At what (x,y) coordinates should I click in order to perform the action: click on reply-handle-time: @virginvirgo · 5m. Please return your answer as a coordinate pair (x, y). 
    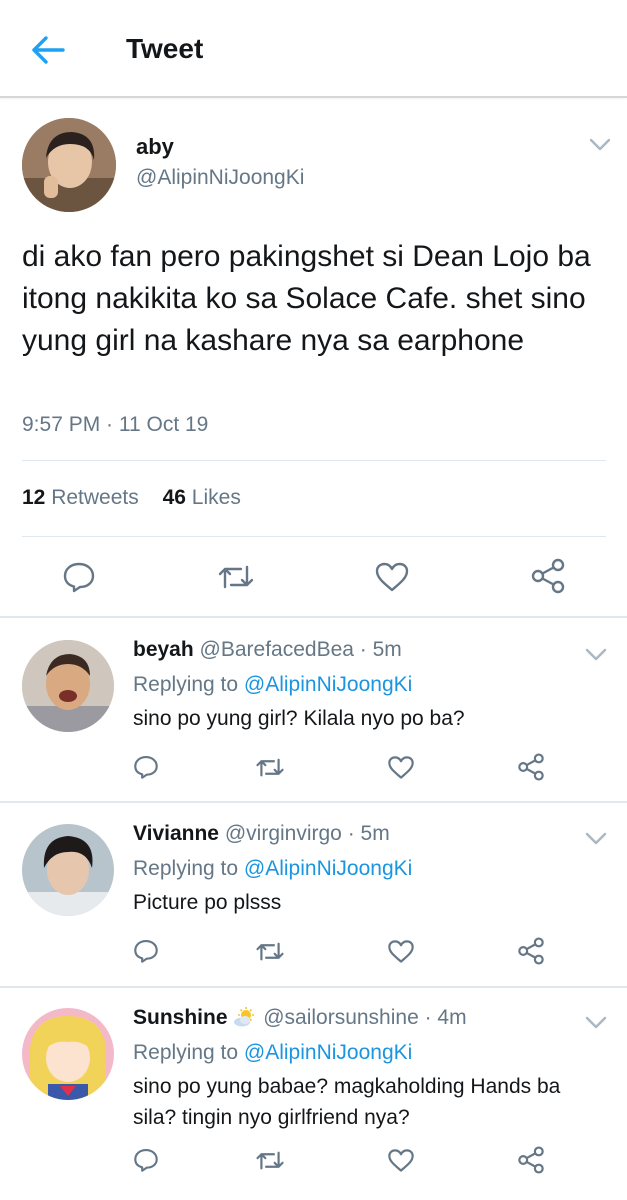
    Looking at the image, I should click on (307, 833).